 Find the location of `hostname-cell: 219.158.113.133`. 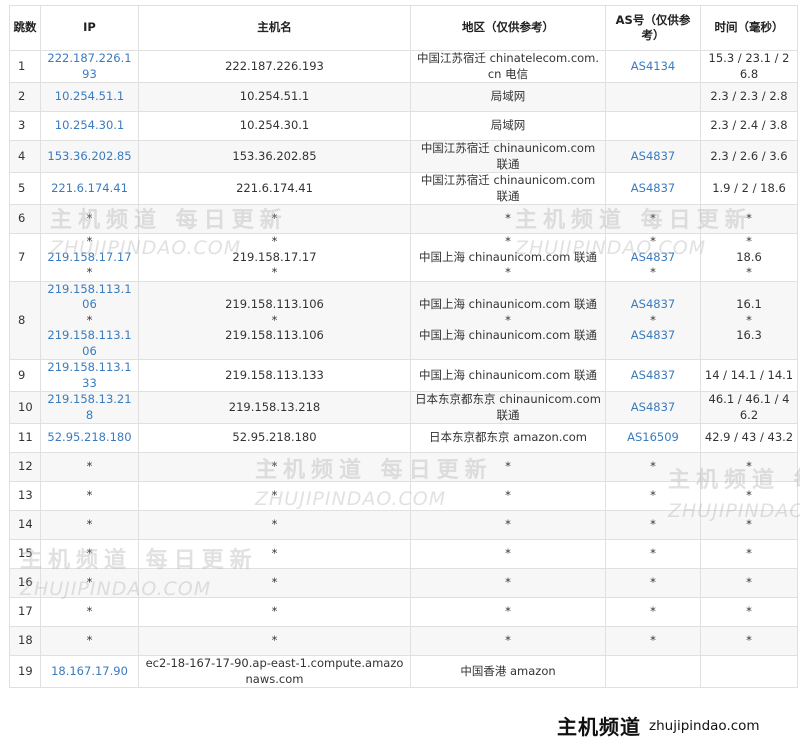

hostname-cell: 219.158.113.133 is located at coordinates (274, 375).